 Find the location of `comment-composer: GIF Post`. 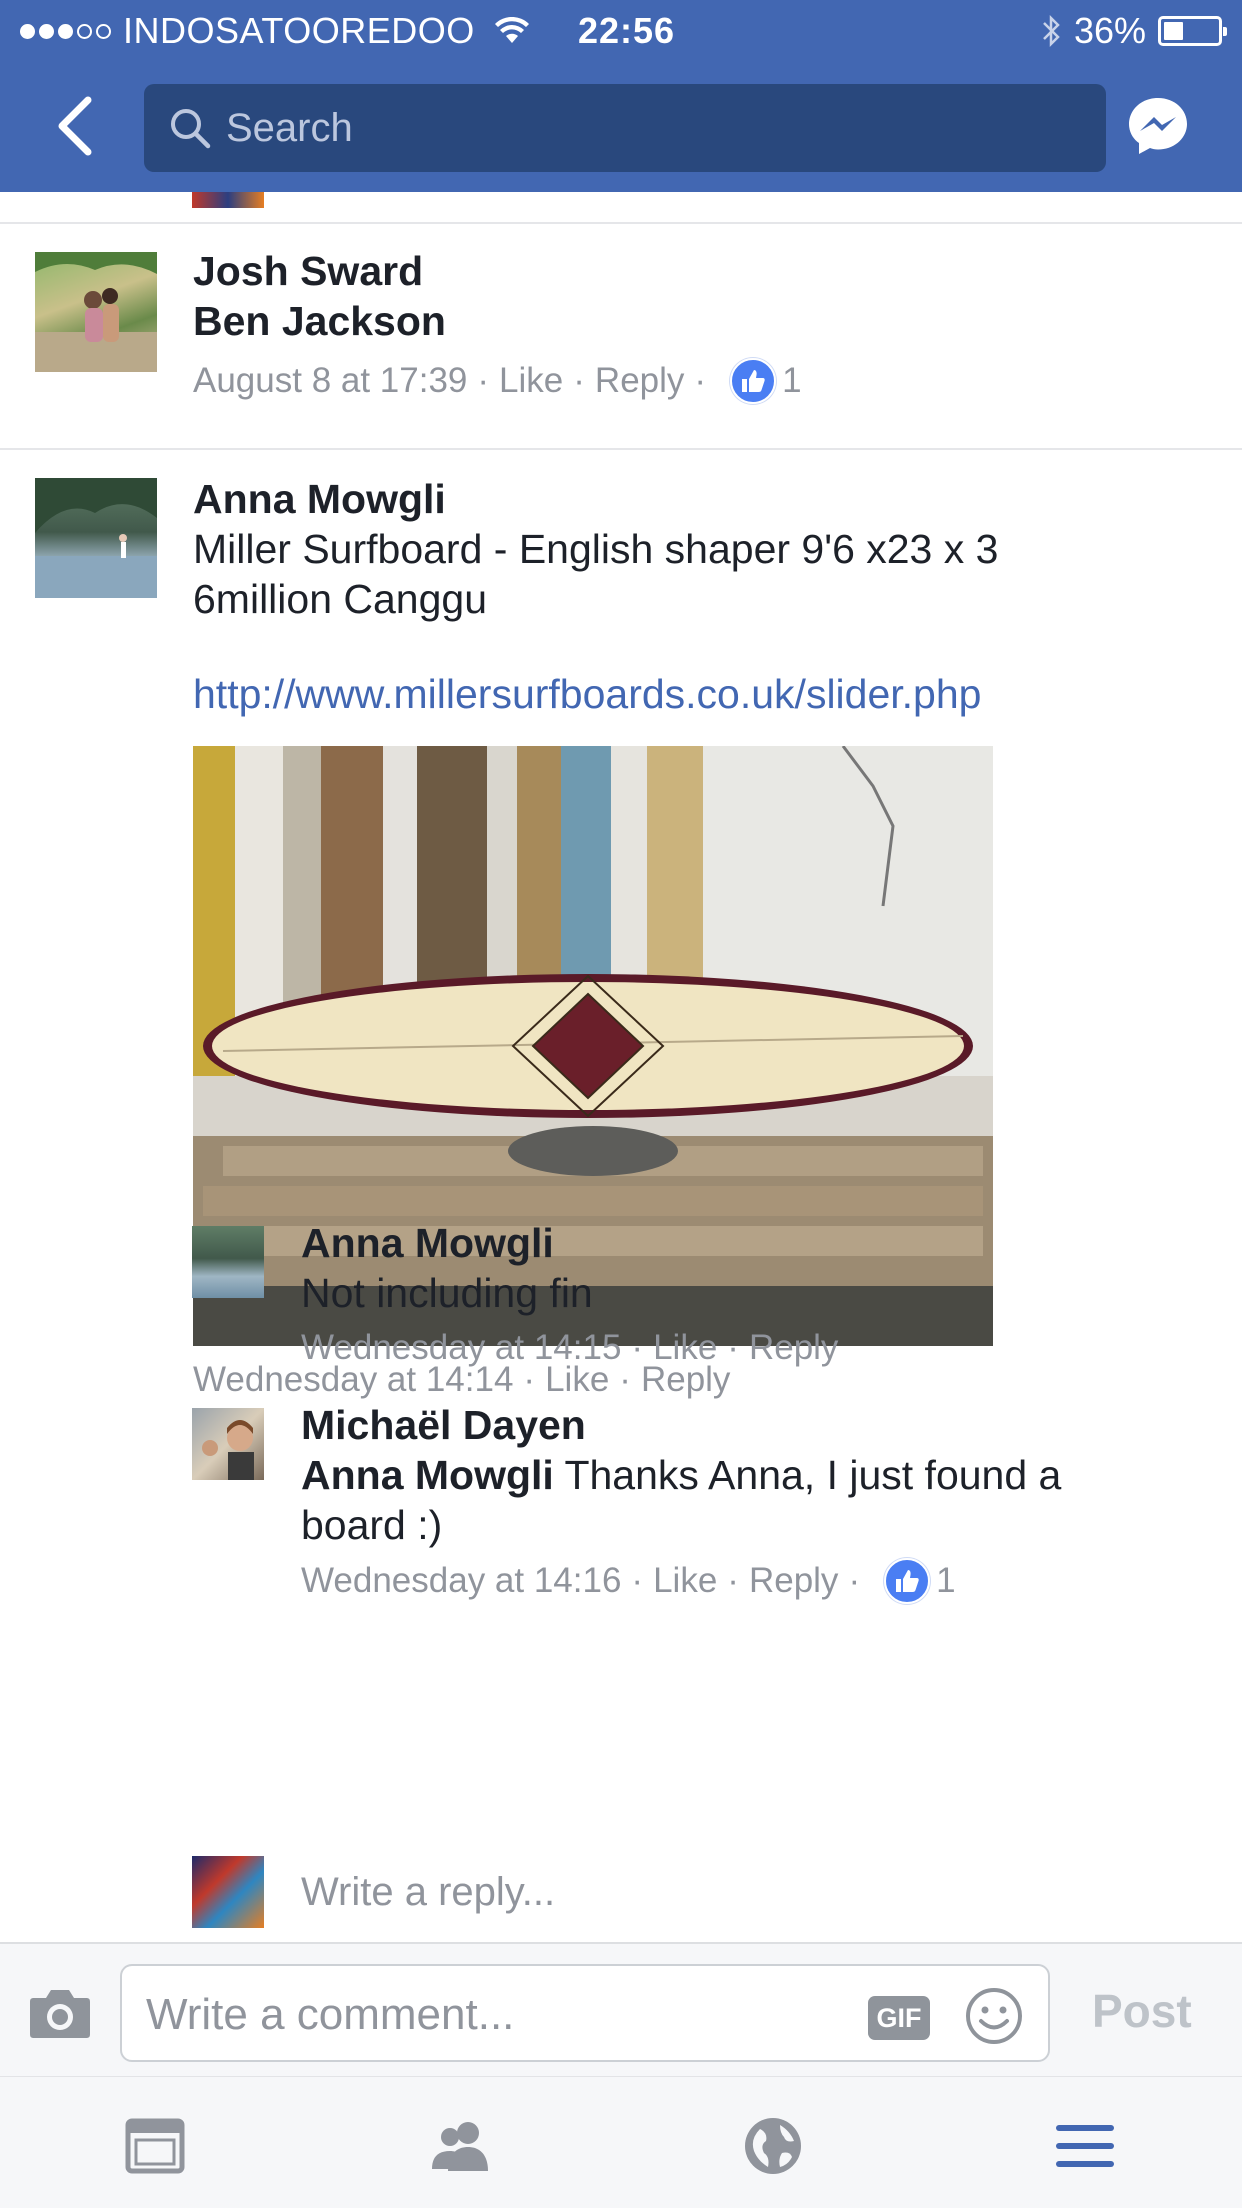

comment-composer: GIF Post is located at coordinates (621, 2009).